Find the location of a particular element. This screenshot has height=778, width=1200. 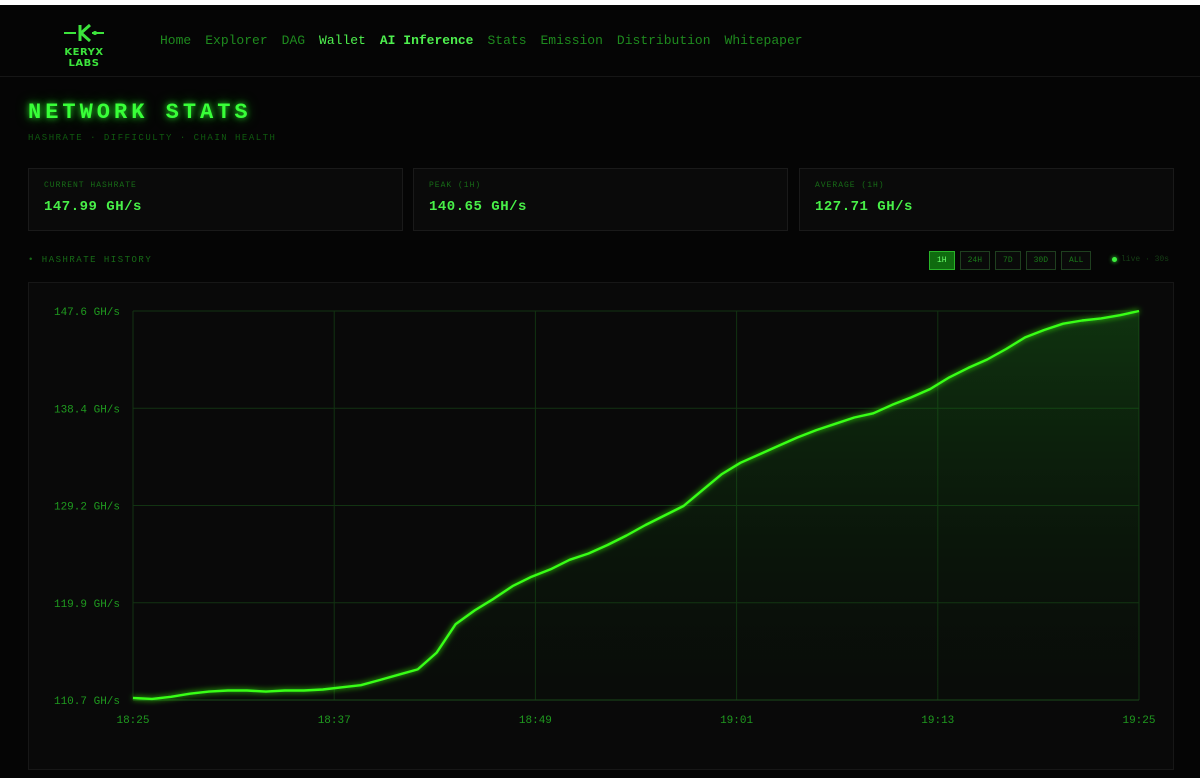

live-dot-icon is located at coordinates (1114, 259).